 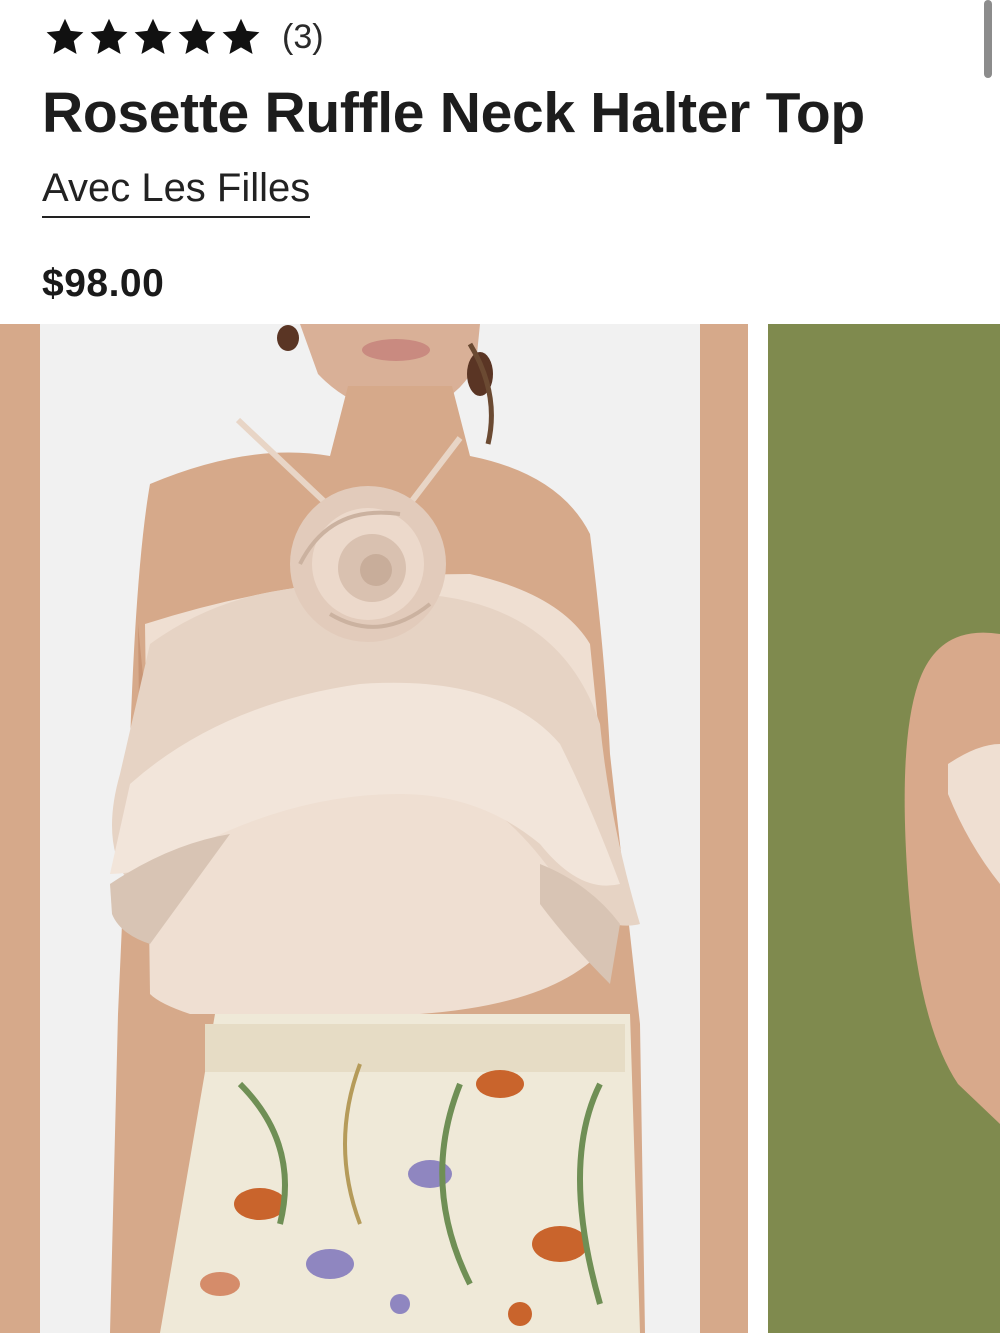 I want to click on product-price: $98.00, so click(x=103, y=283).